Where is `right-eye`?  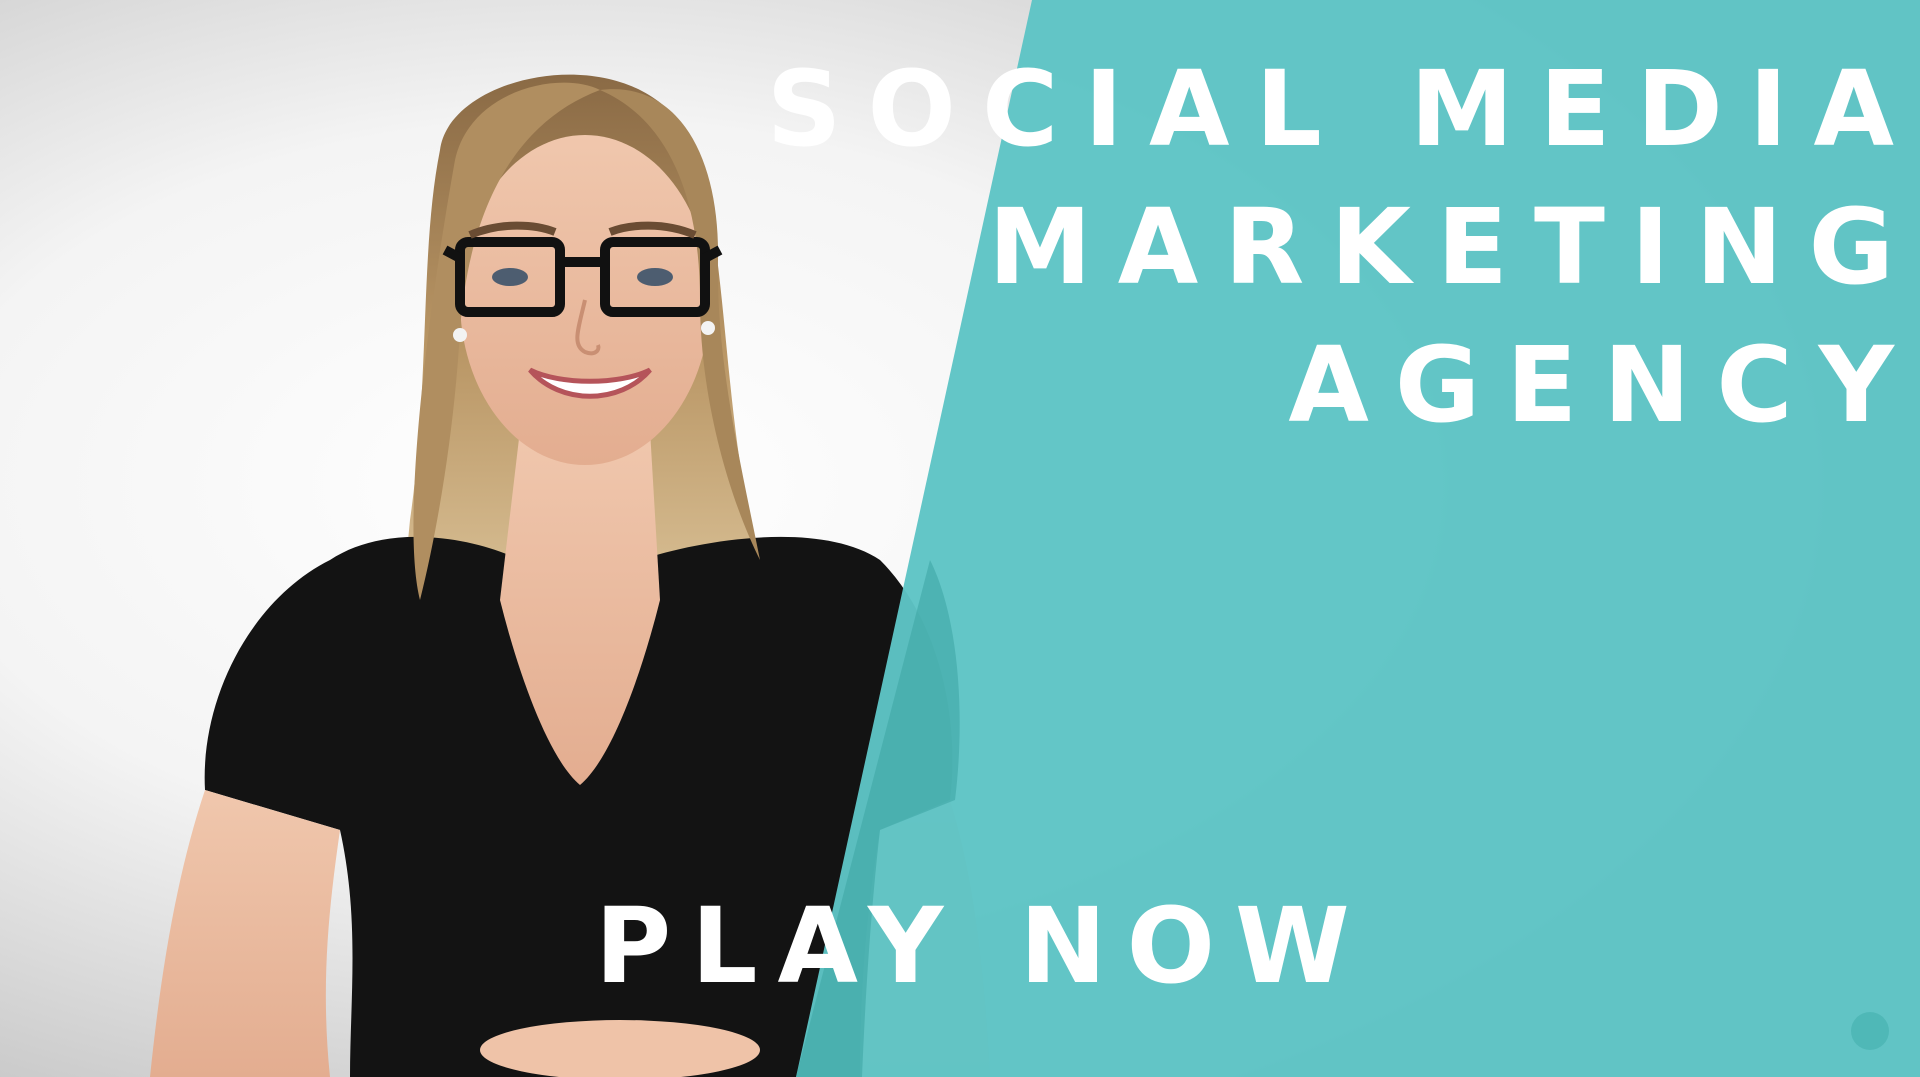
right-eye is located at coordinates (655, 277).